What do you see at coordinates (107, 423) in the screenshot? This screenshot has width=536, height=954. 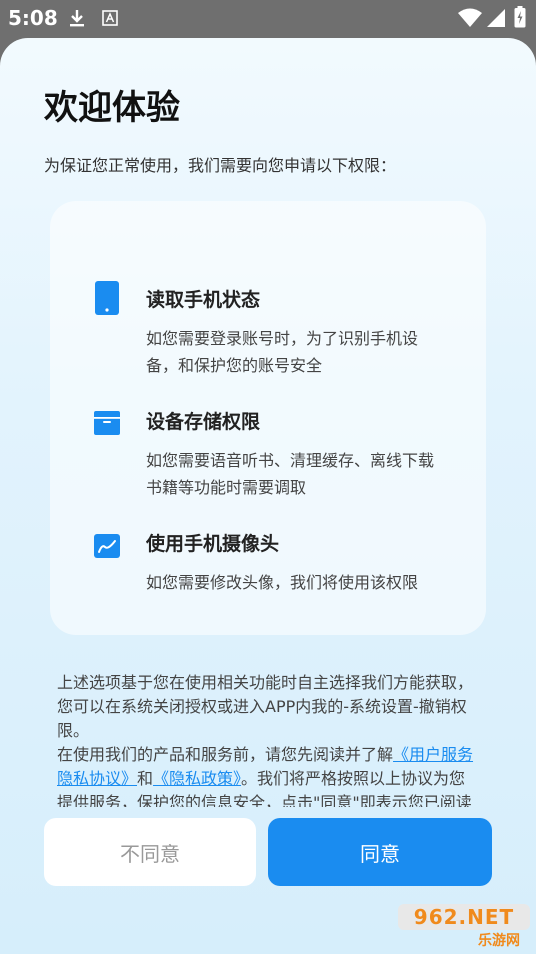 I see `storage-icon` at bounding box center [107, 423].